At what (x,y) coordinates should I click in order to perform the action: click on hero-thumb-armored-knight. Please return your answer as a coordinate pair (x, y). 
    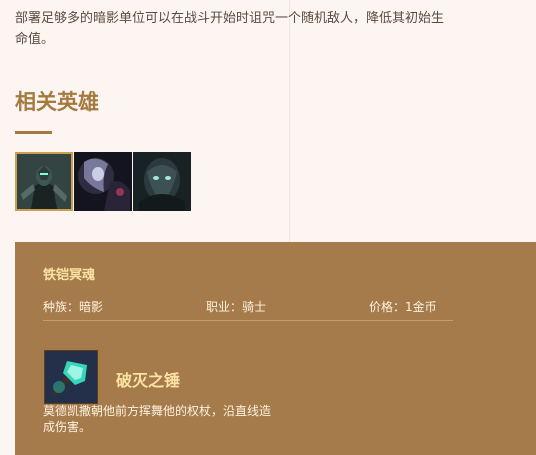
    Looking at the image, I should click on (44, 181).